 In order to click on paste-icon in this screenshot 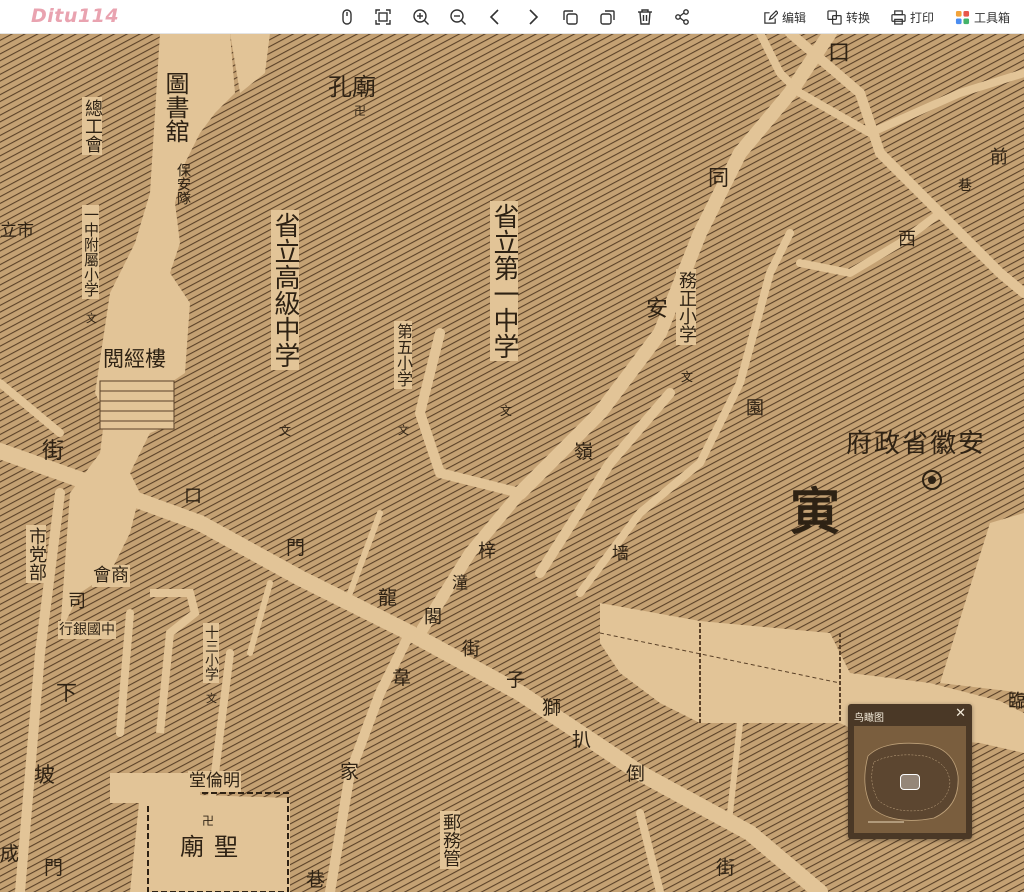, I will do `click(608, 17)`.